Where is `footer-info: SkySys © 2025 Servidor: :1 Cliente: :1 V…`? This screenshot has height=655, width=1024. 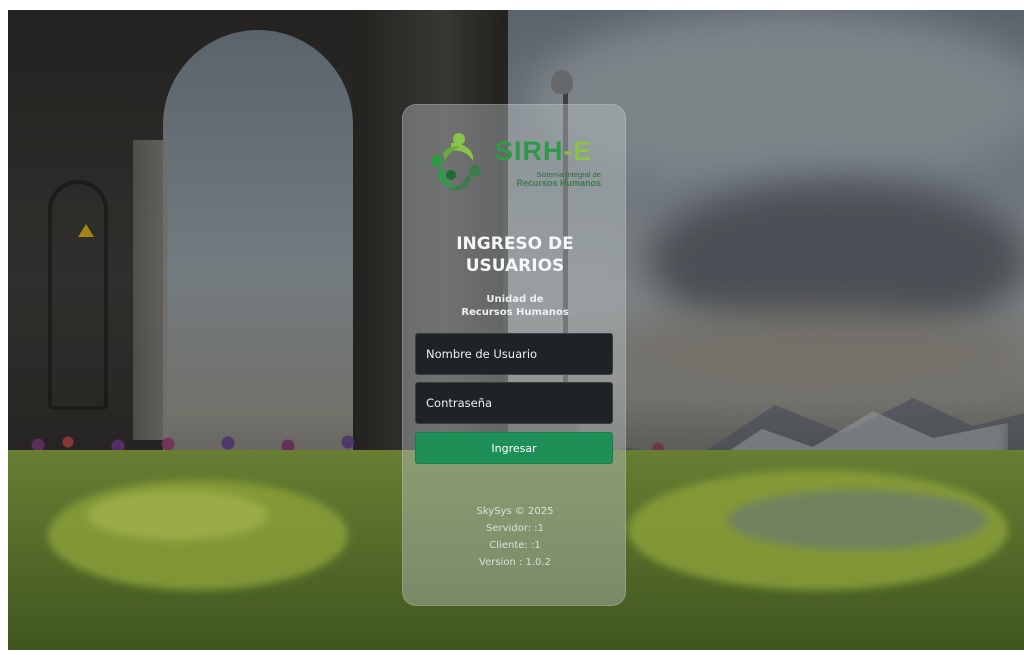 footer-info: SkySys © 2025 Servidor: :1 Cliente: :1 V… is located at coordinates (515, 537).